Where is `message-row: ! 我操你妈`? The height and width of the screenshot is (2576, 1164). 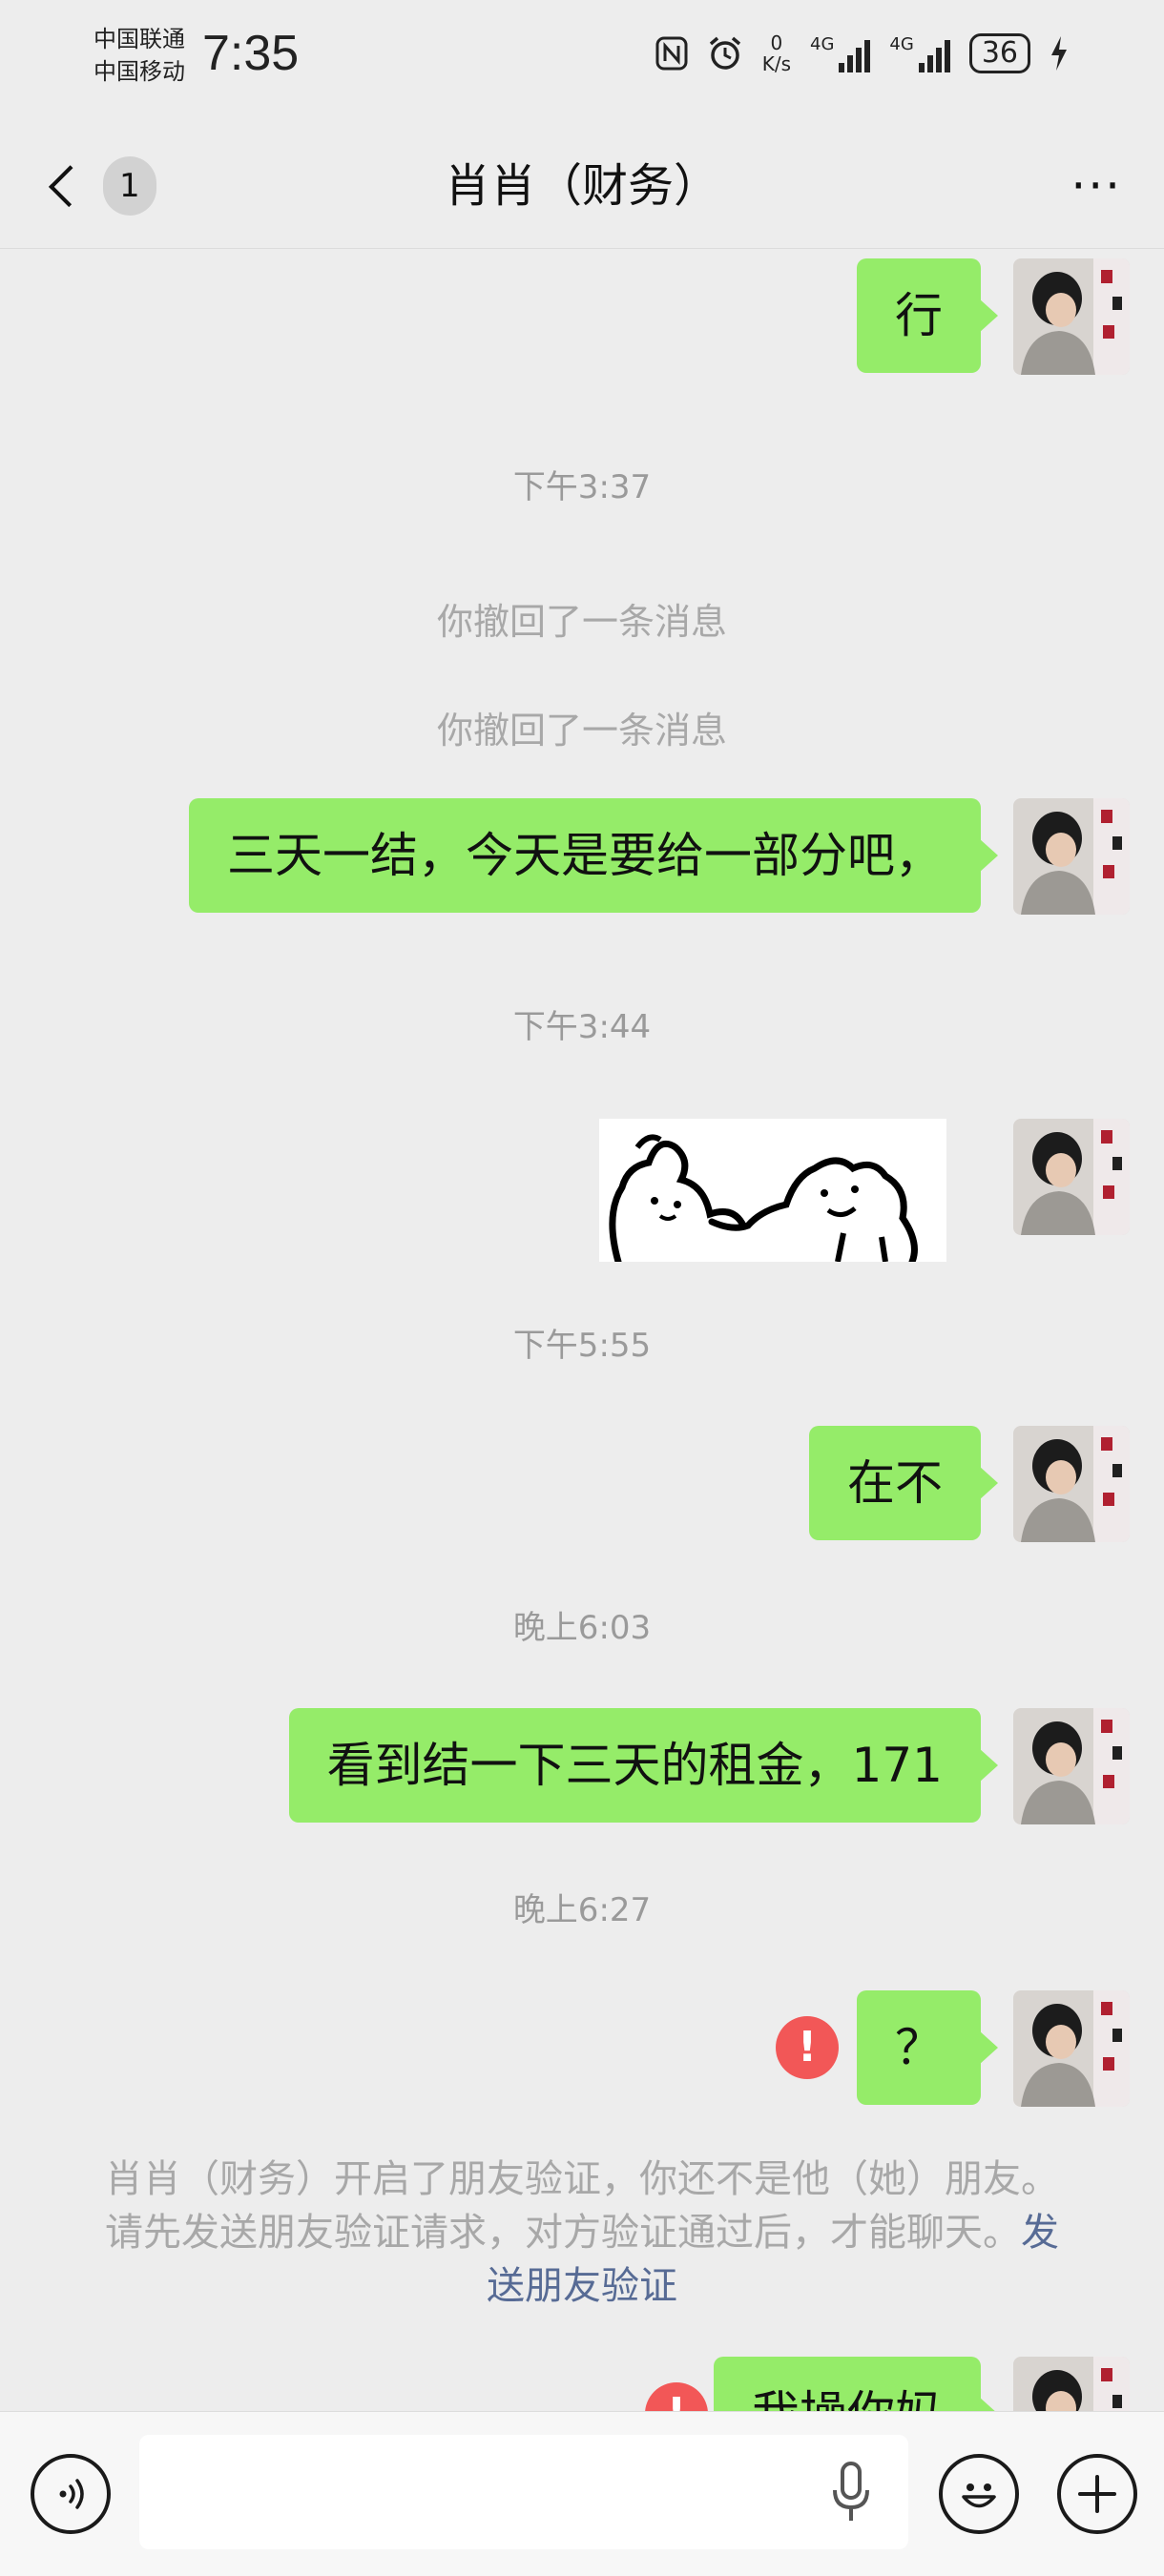 message-row: ! 我操你妈 is located at coordinates (796, 2384).